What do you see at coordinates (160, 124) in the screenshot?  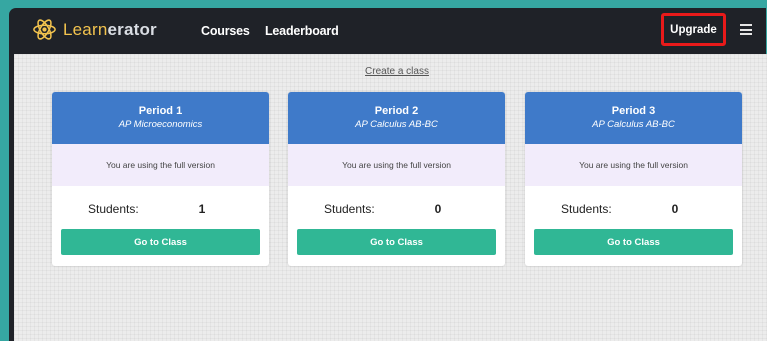 I see `class-course: AP Microeconomics` at bounding box center [160, 124].